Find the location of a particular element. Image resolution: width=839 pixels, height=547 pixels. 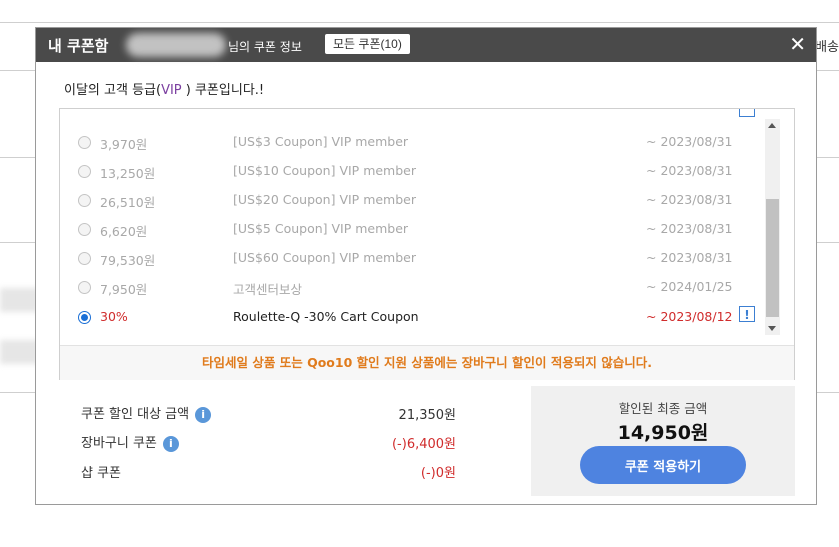

shop-coupon-value: (-)0원 is located at coordinates (438, 473).